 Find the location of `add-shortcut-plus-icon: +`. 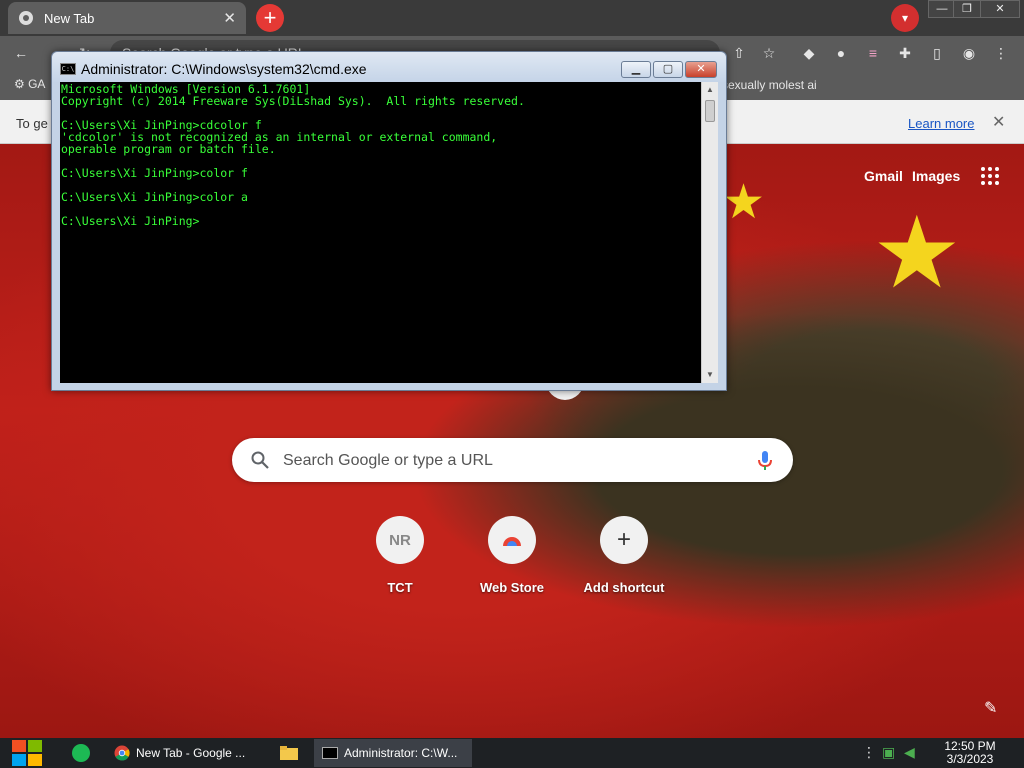

add-shortcut-plus-icon: + is located at coordinates (624, 540).